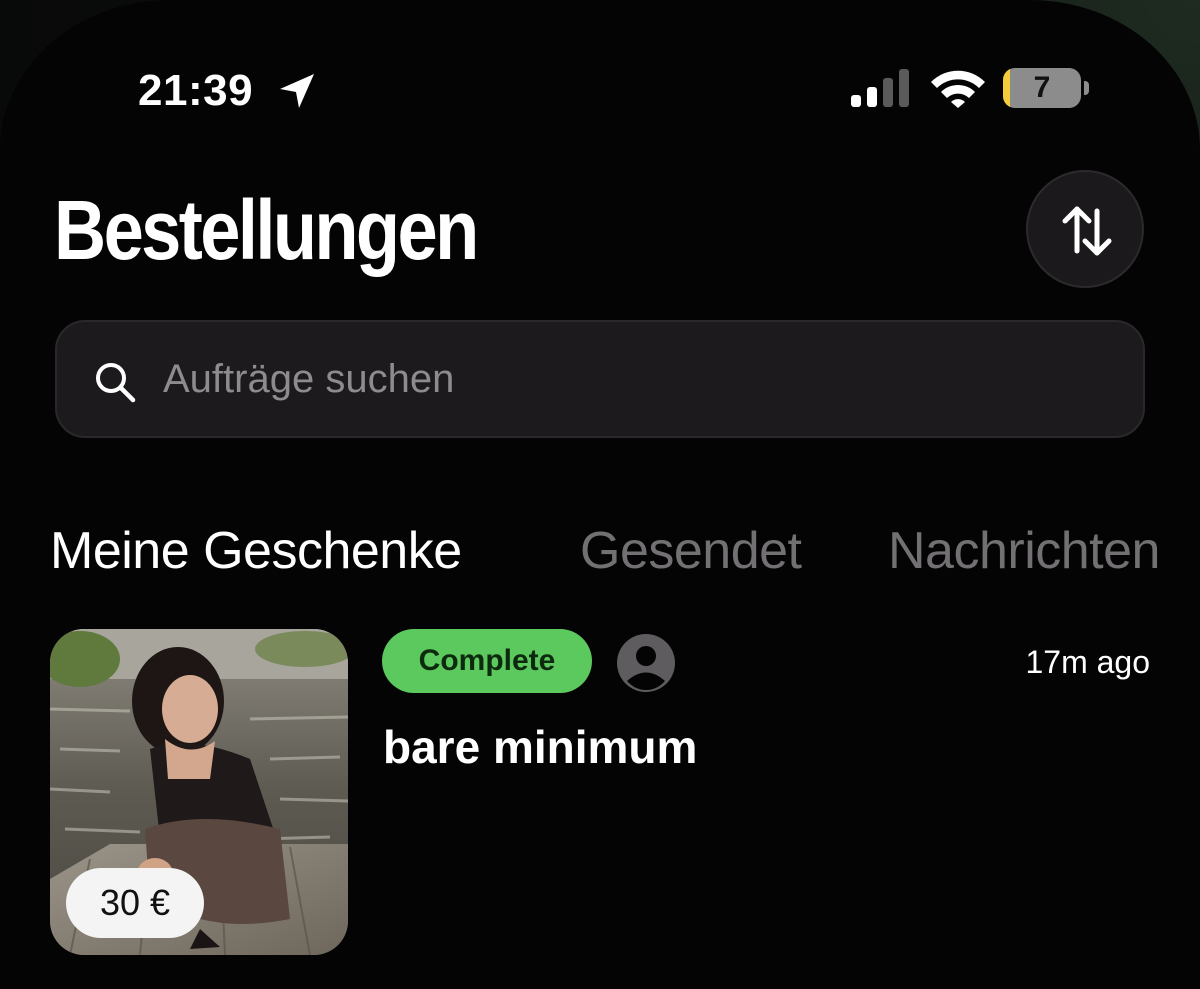 Image resolution: width=1200 pixels, height=989 pixels. Describe the element at coordinates (196, 90) in the screenshot. I see `status-time: 21:39` at that location.